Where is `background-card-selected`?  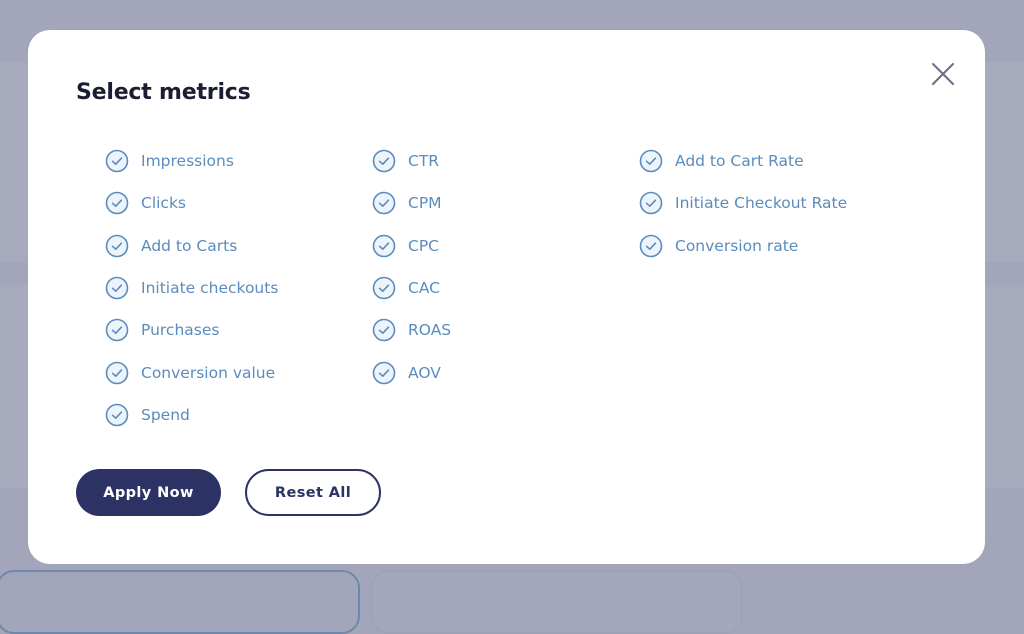
background-card-selected is located at coordinates (180, 602).